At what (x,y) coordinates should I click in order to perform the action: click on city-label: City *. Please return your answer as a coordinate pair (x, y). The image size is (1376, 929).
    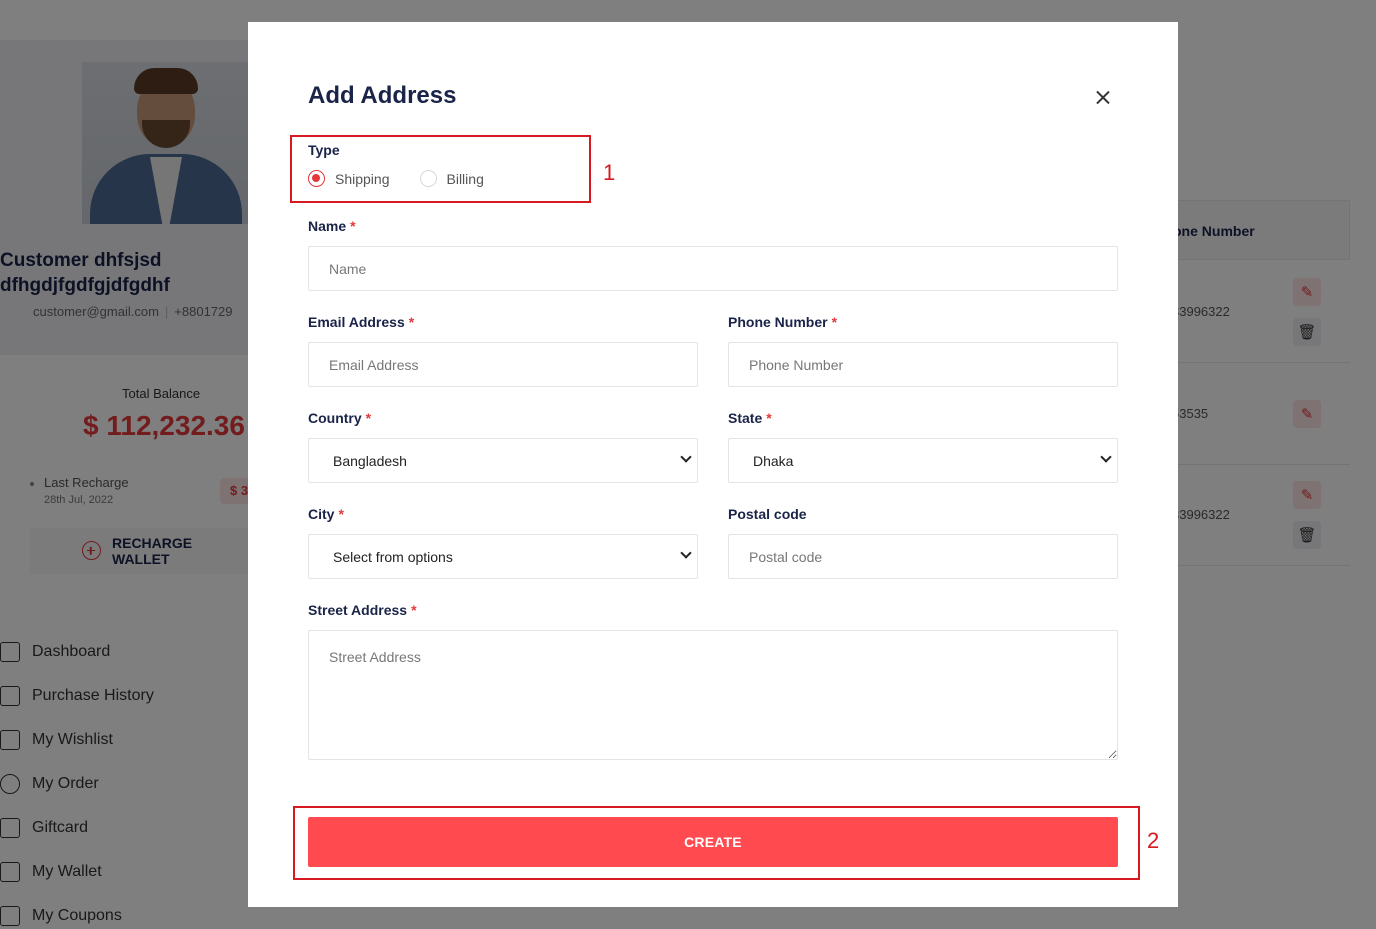
    Looking at the image, I should click on (326, 514).